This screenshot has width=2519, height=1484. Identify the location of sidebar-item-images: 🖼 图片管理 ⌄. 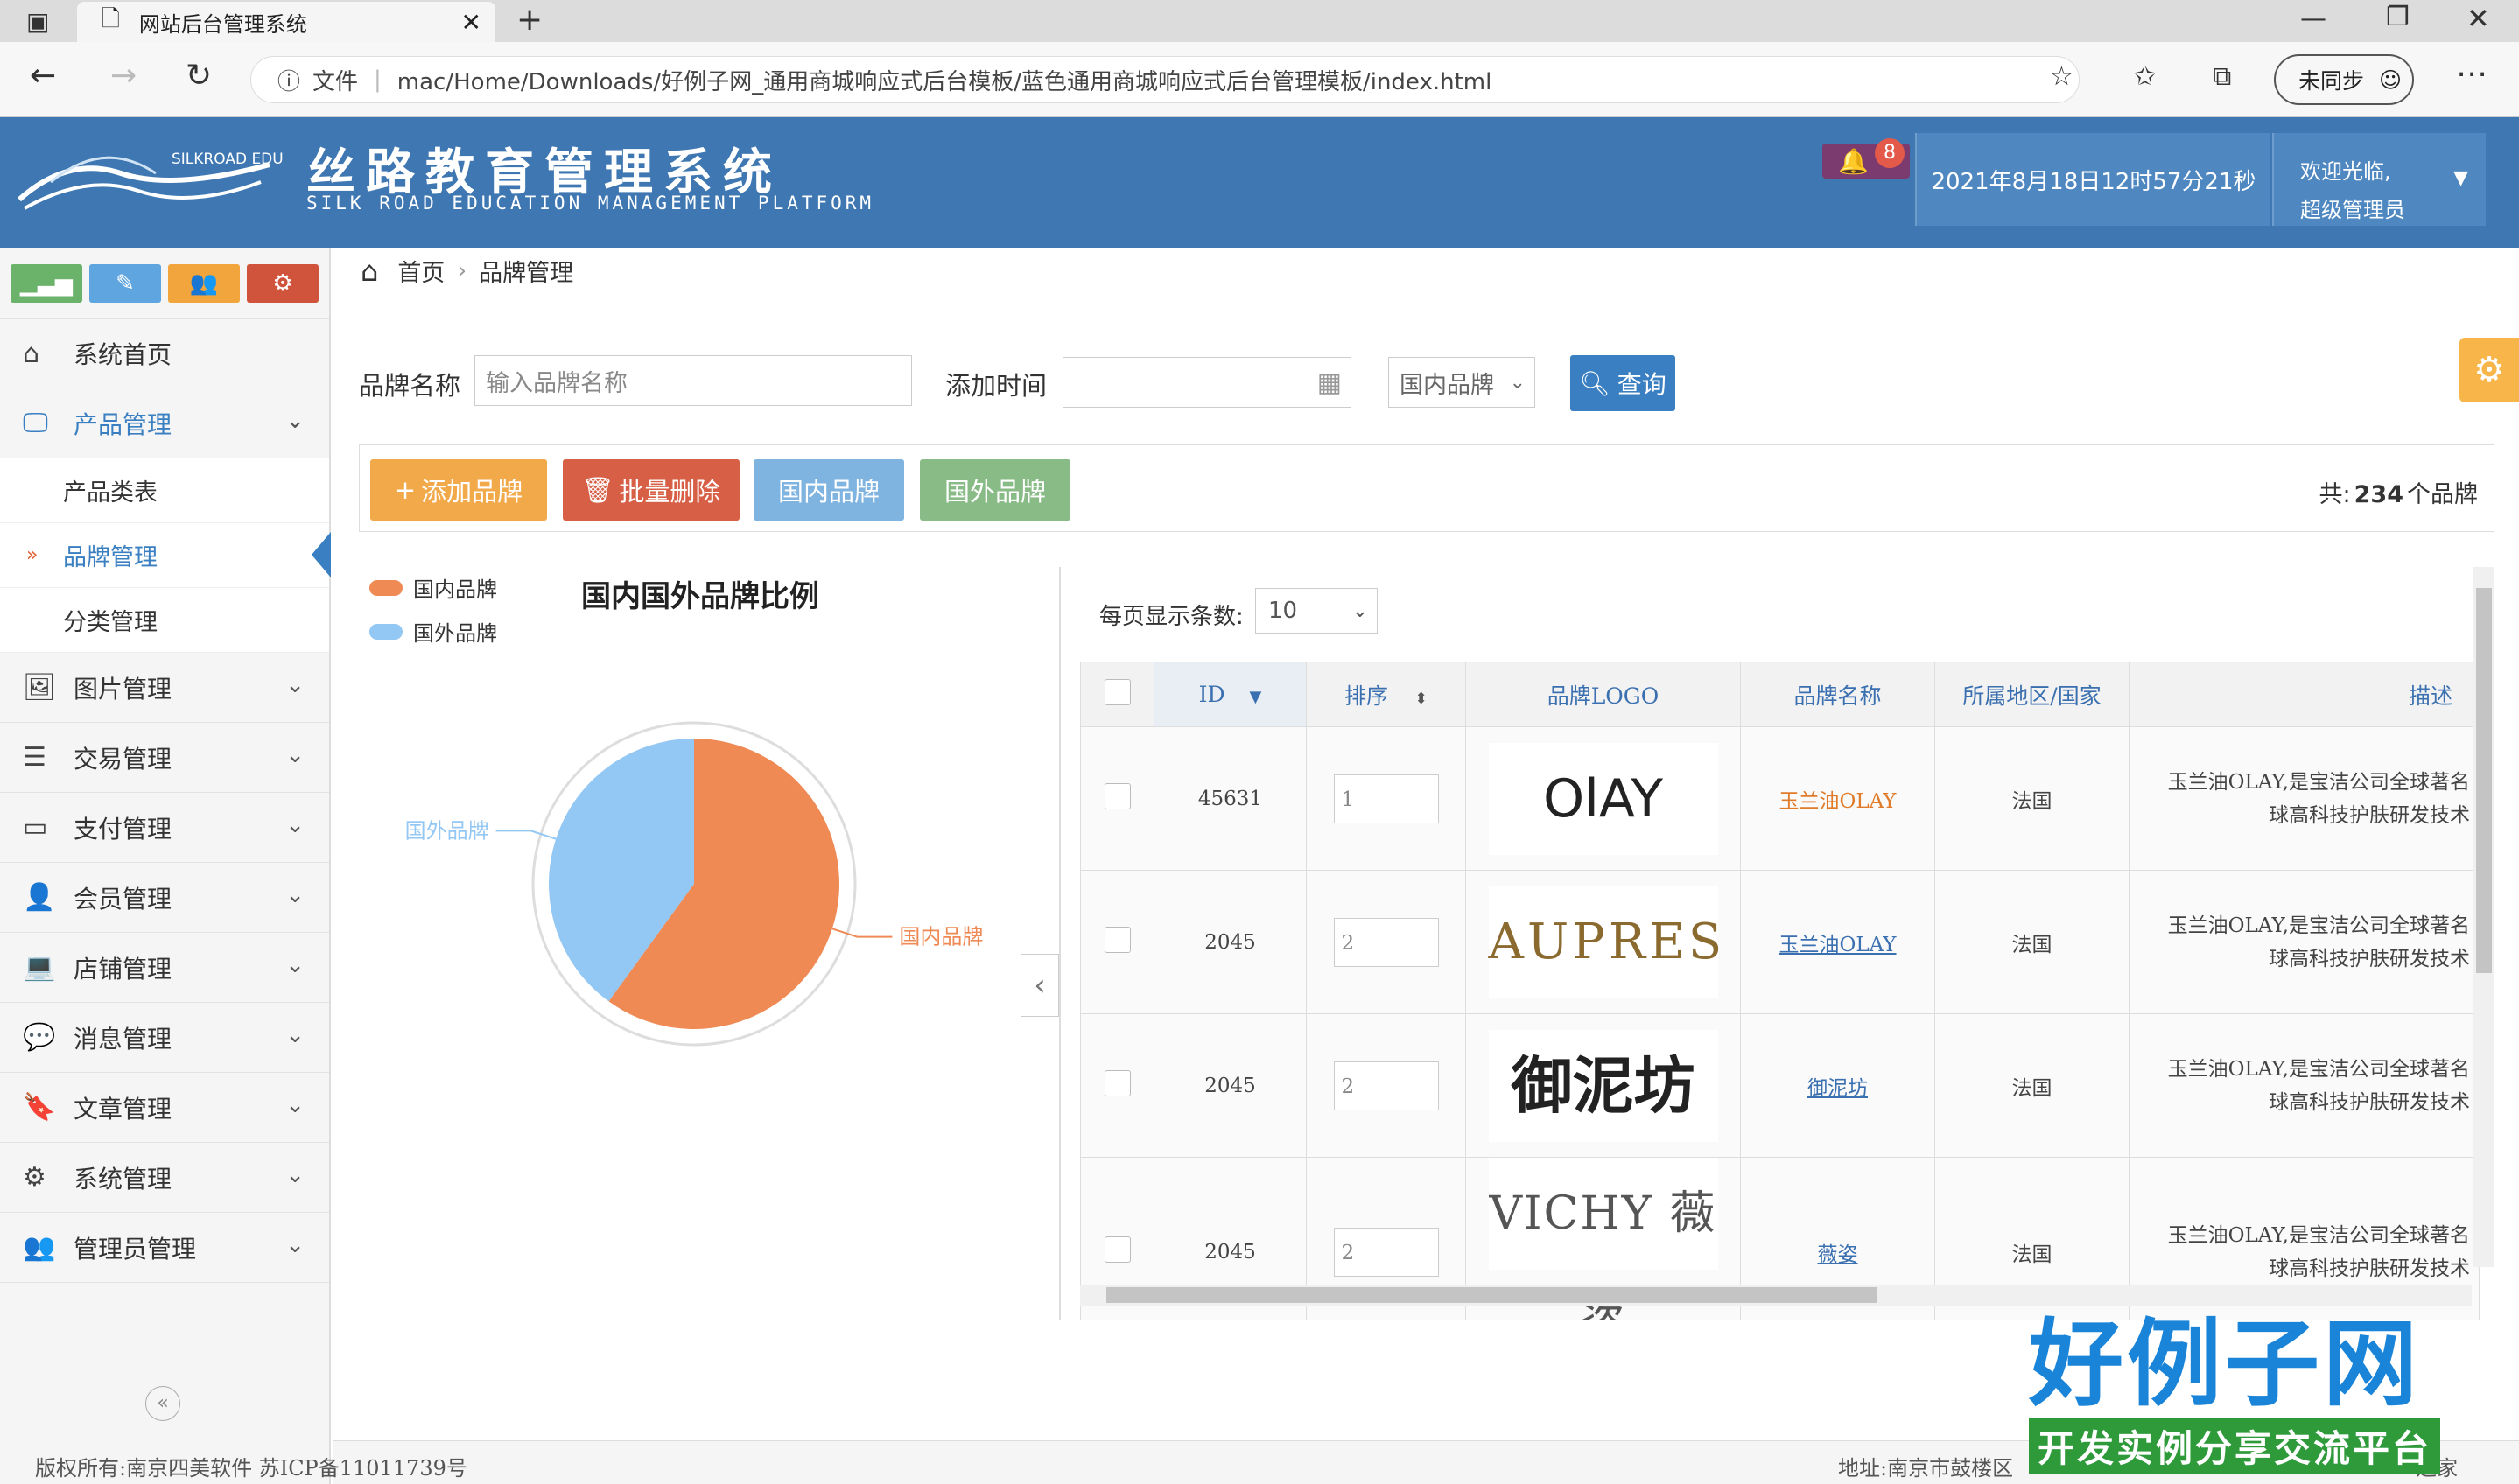
(164, 688).